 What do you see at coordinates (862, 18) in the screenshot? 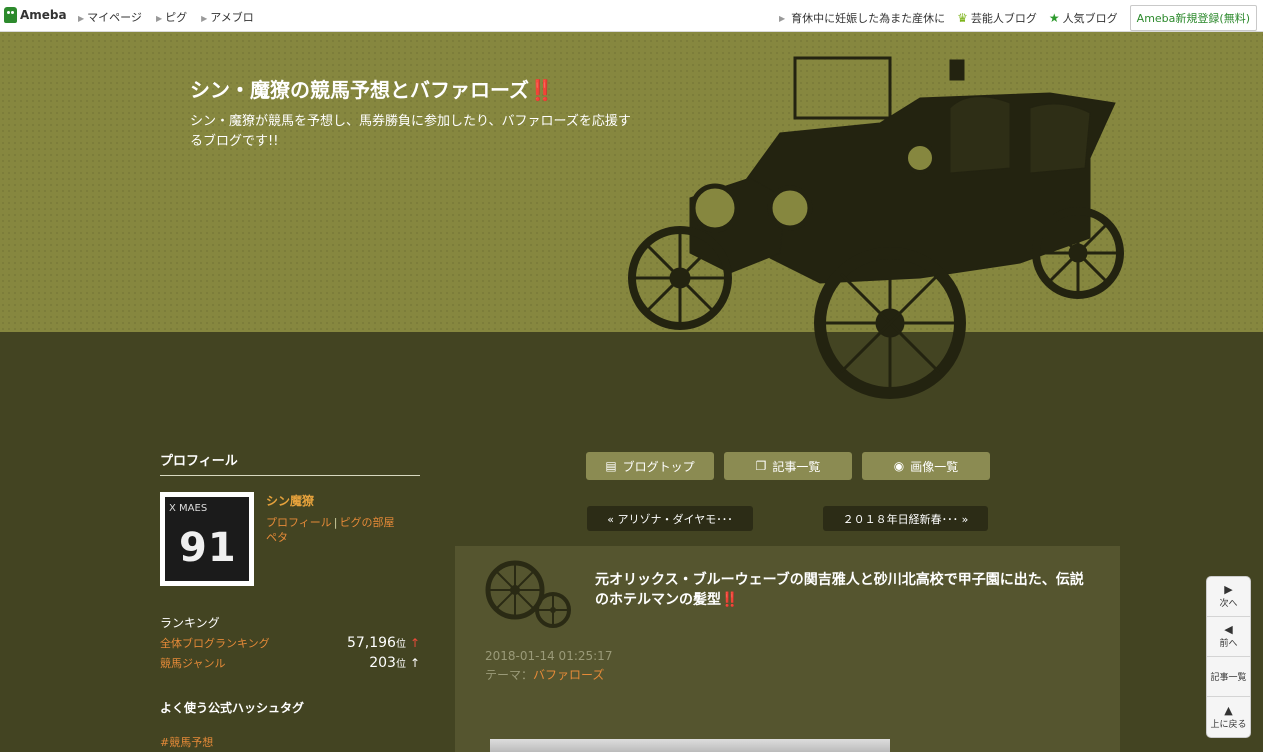
I see `news-link: ▶ 育休中に妊娠した為また産休に` at bounding box center [862, 18].